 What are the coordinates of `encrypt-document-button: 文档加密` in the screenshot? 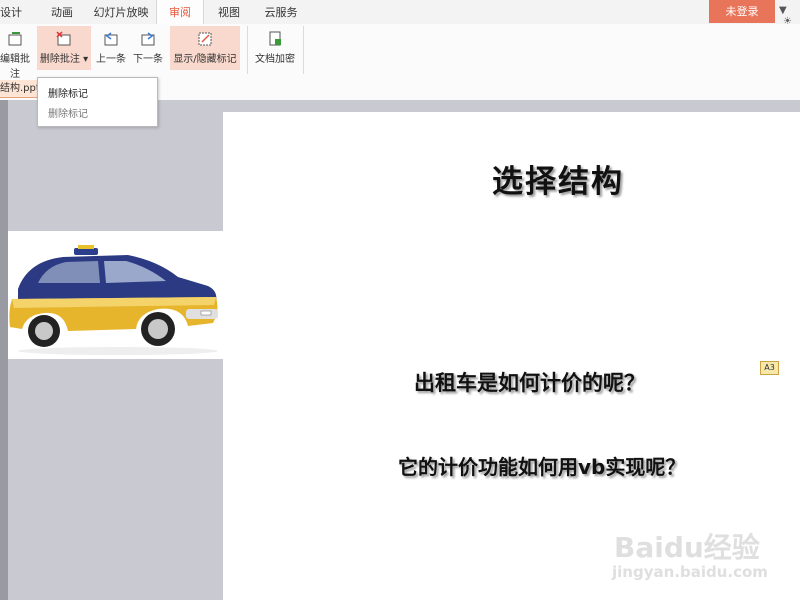 It's located at (275, 48).